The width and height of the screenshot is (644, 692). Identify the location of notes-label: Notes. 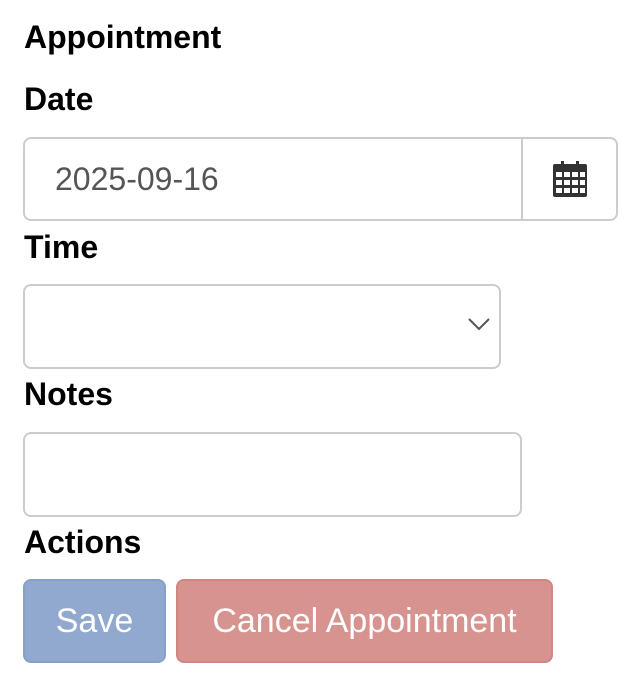
(68, 394).